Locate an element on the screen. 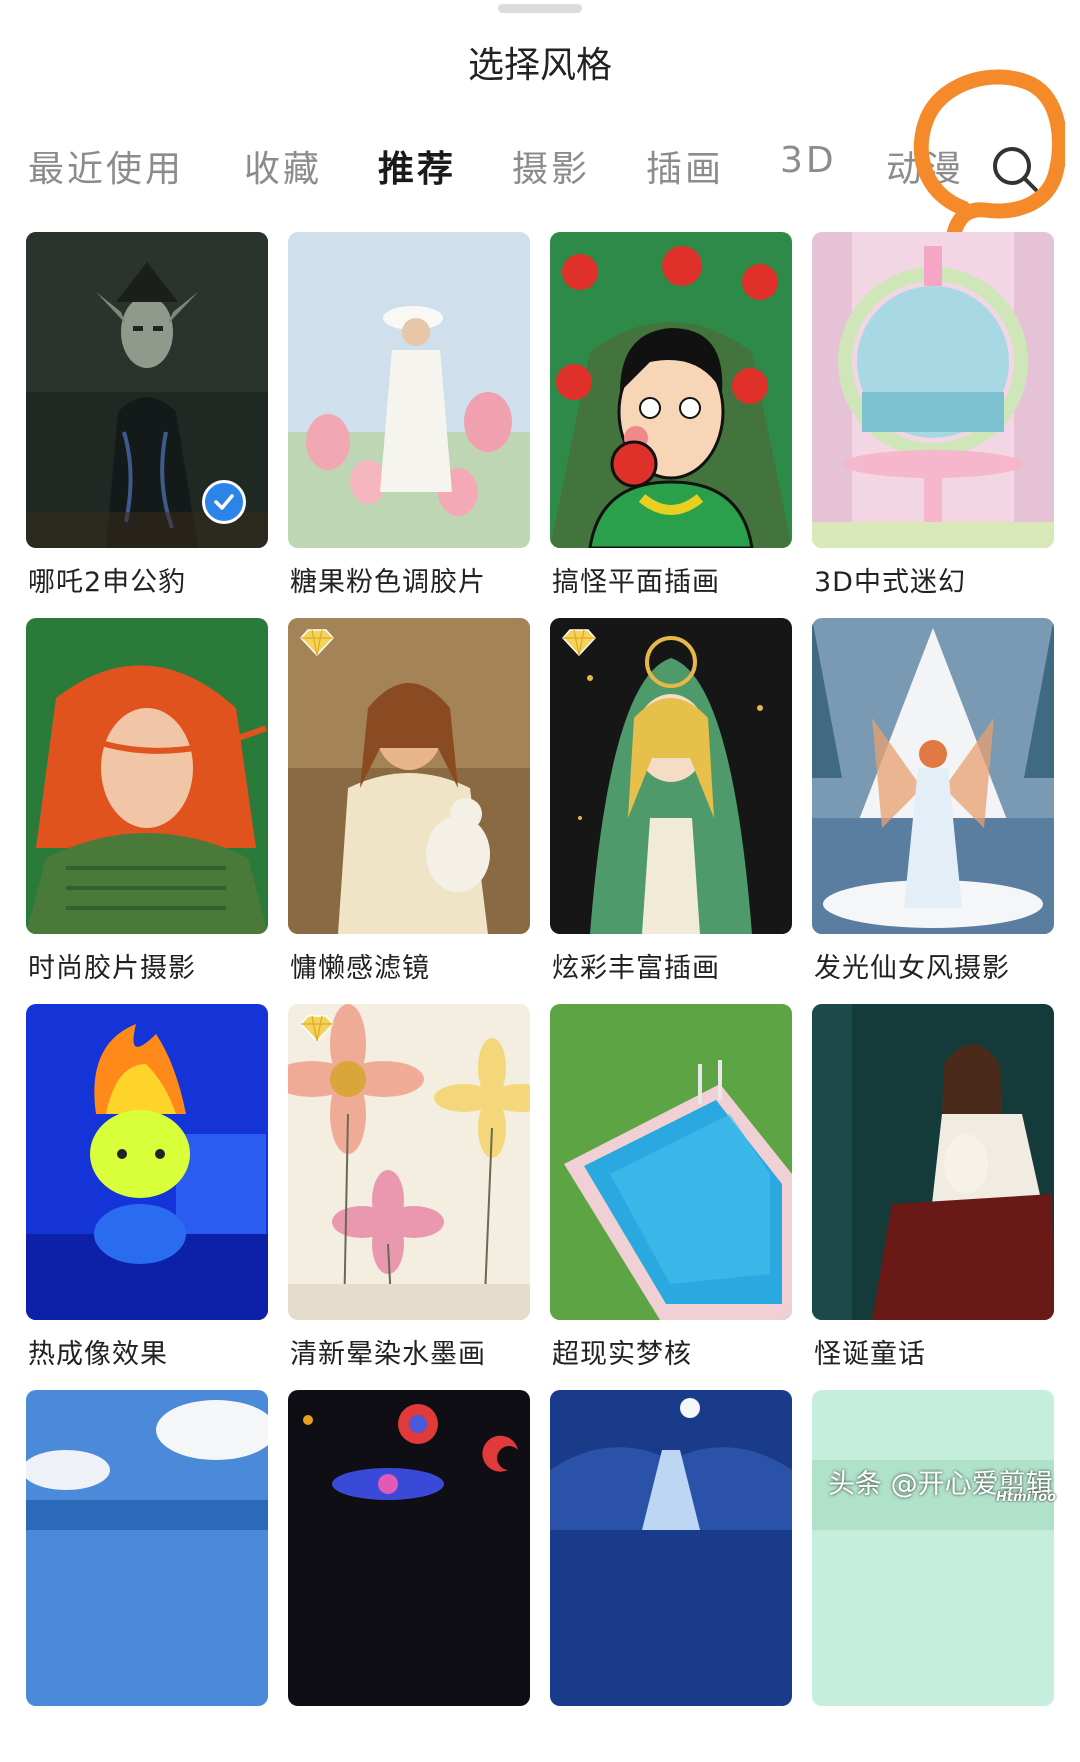 This screenshot has height=1762, width=1080. style-card-mint-pastel is located at coordinates (933, 1576).